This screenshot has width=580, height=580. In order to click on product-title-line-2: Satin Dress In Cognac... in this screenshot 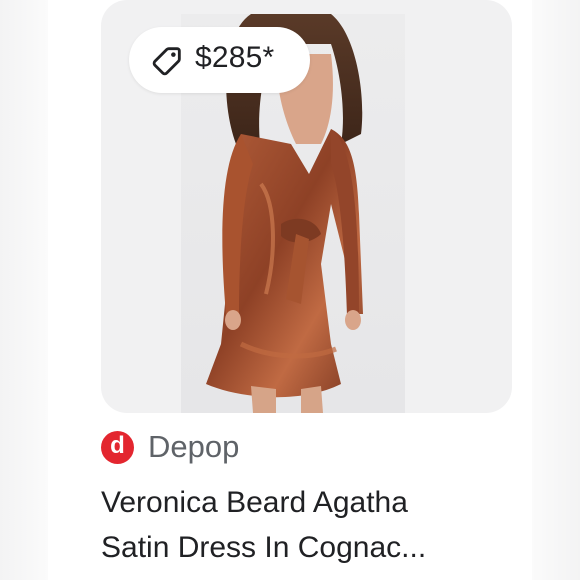, I will do `click(264, 547)`.